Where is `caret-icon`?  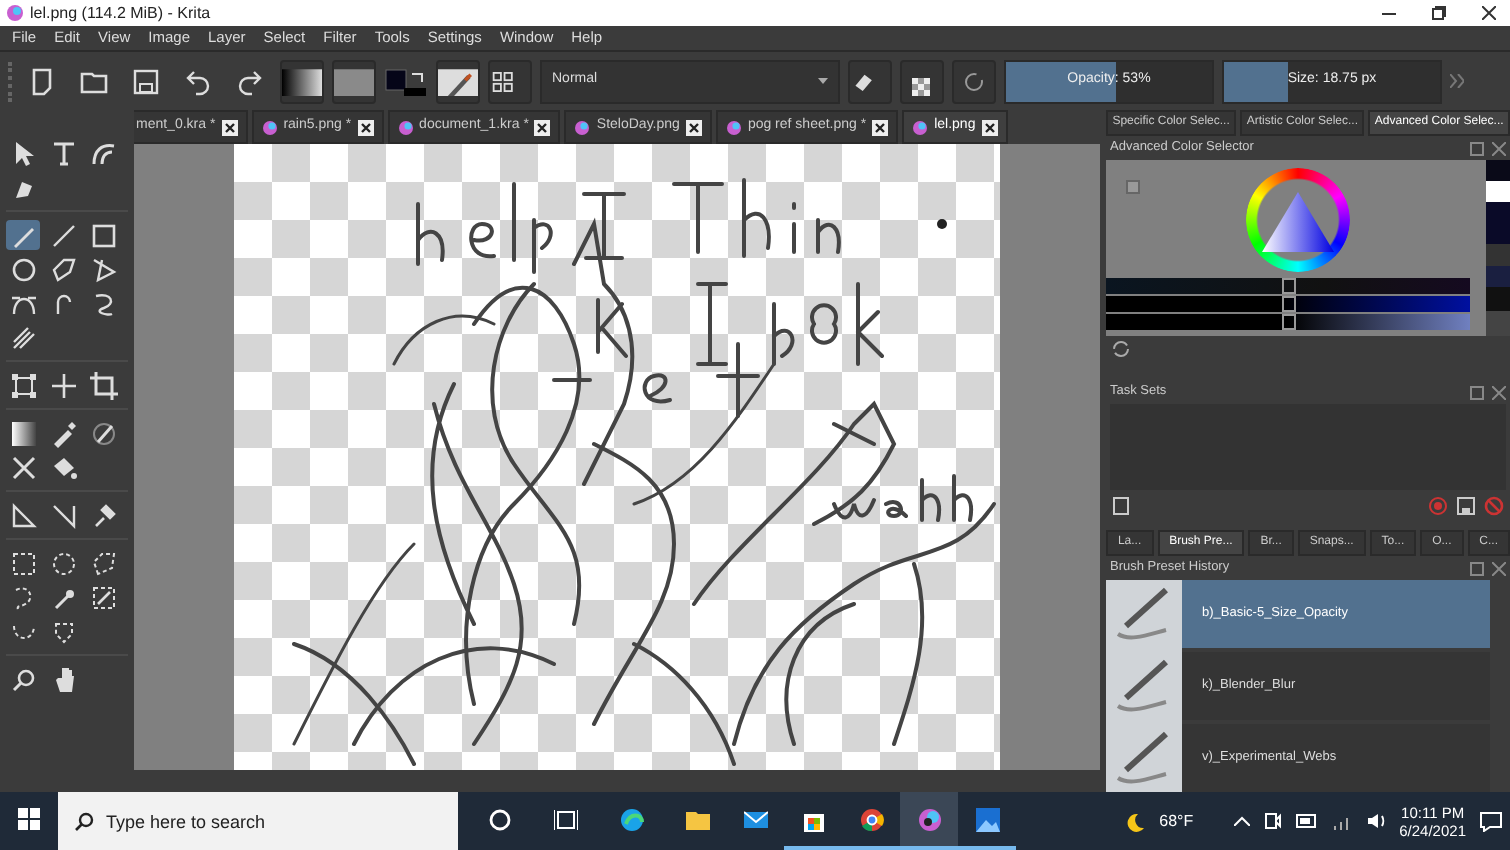
caret-icon is located at coordinates (823, 81).